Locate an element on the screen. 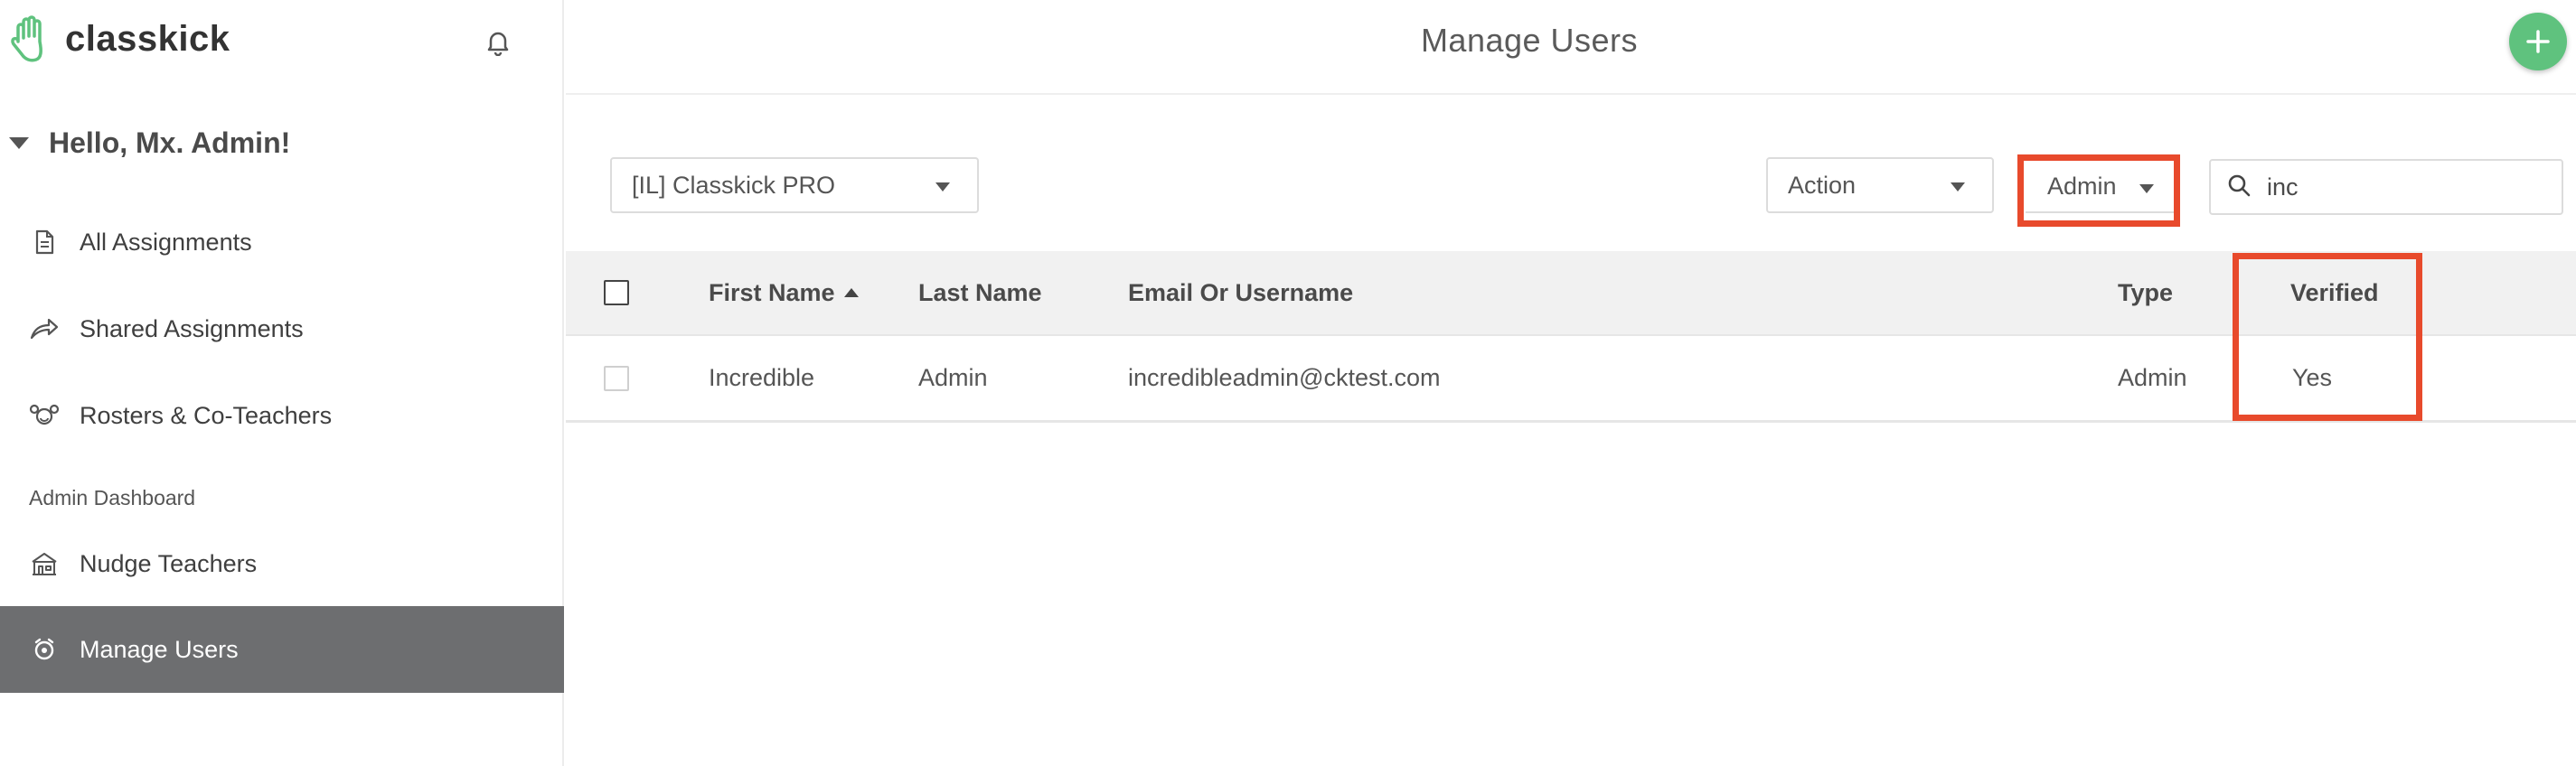 The height and width of the screenshot is (766, 2576). search-box is located at coordinates (2386, 187).